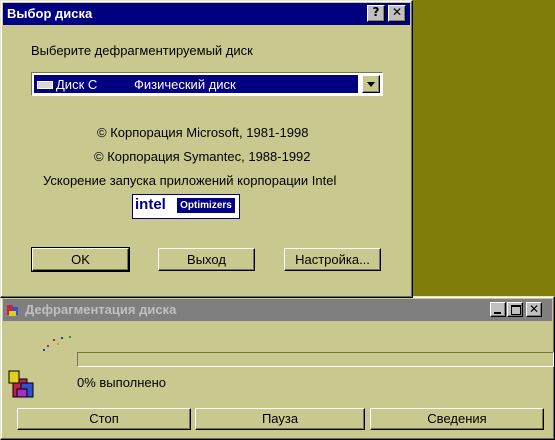 This screenshot has height=440, width=555. I want to click on drive-dropdown-selection: Диск C Физический диск, so click(196, 84).